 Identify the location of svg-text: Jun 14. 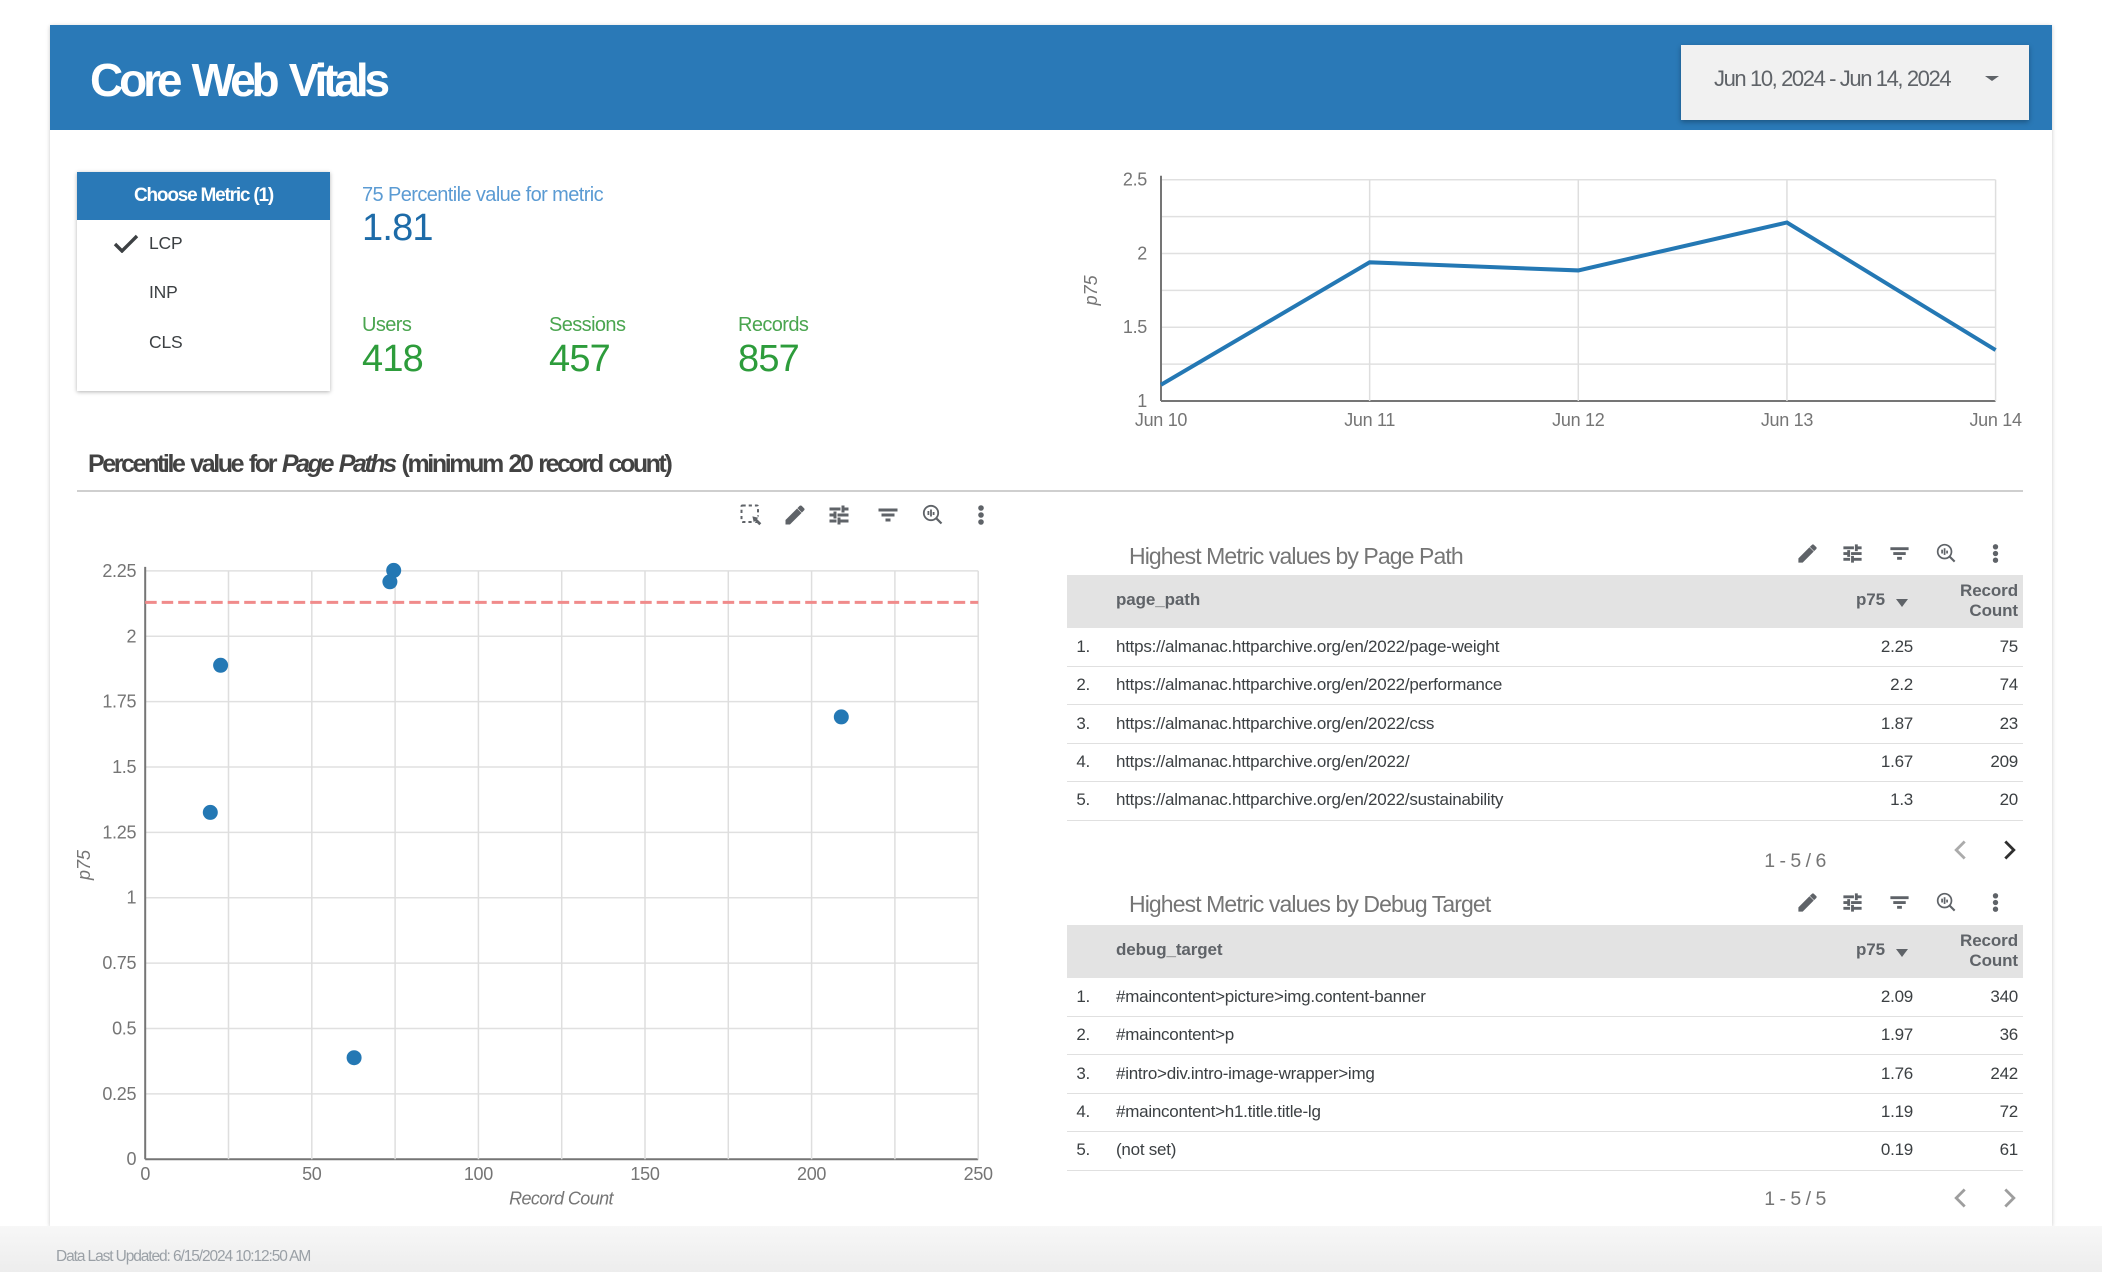
(1995, 420).